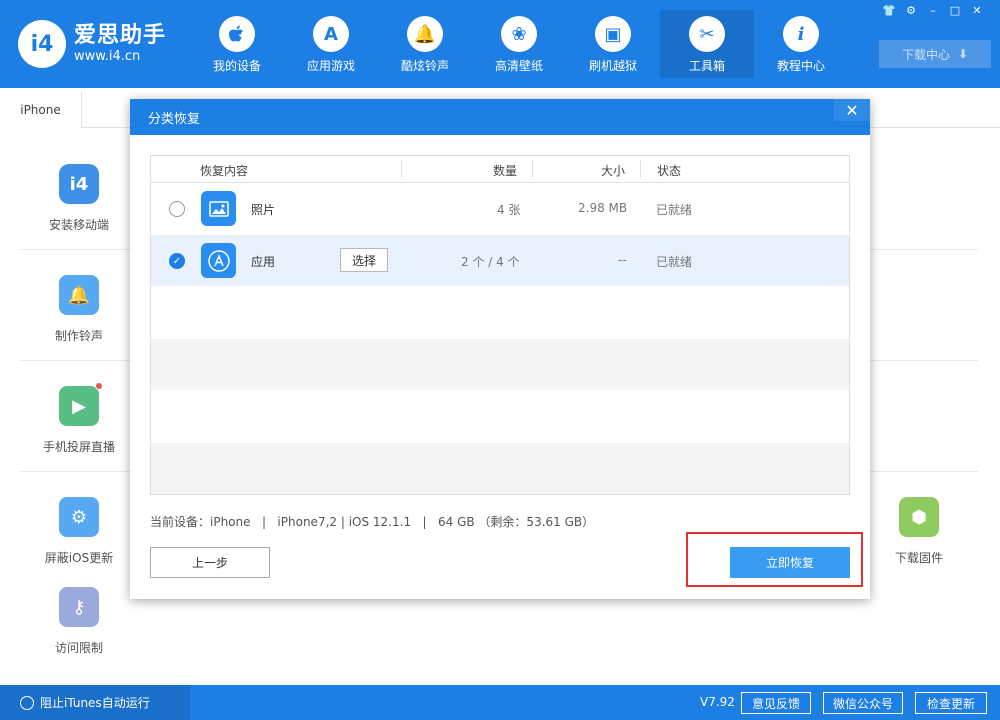 This screenshot has width=1000, height=720. What do you see at coordinates (603, 208) in the screenshot?
I see `row-size: 2.98 MB` at bounding box center [603, 208].